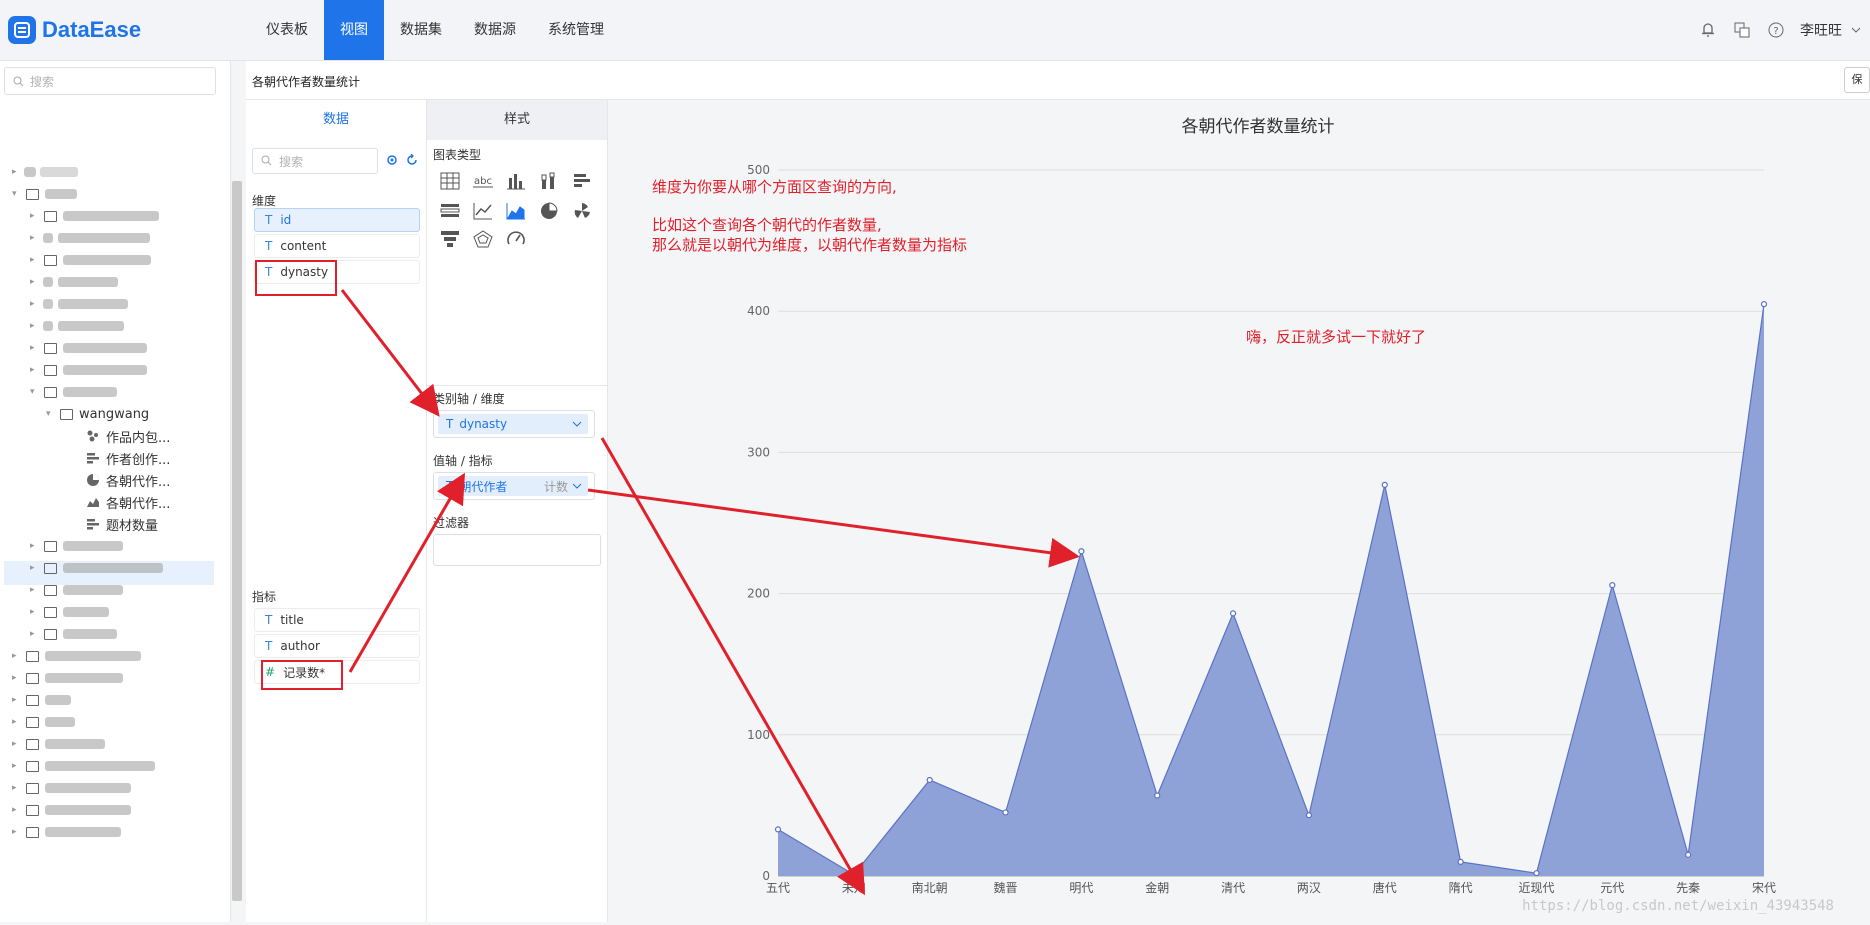 Image resolution: width=1870 pixels, height=925 pixels. What do you see at coordinates (287, 30) in the screenshot?
I see `nav-dashboard: 仪表板` at bounding box center [287, 30].